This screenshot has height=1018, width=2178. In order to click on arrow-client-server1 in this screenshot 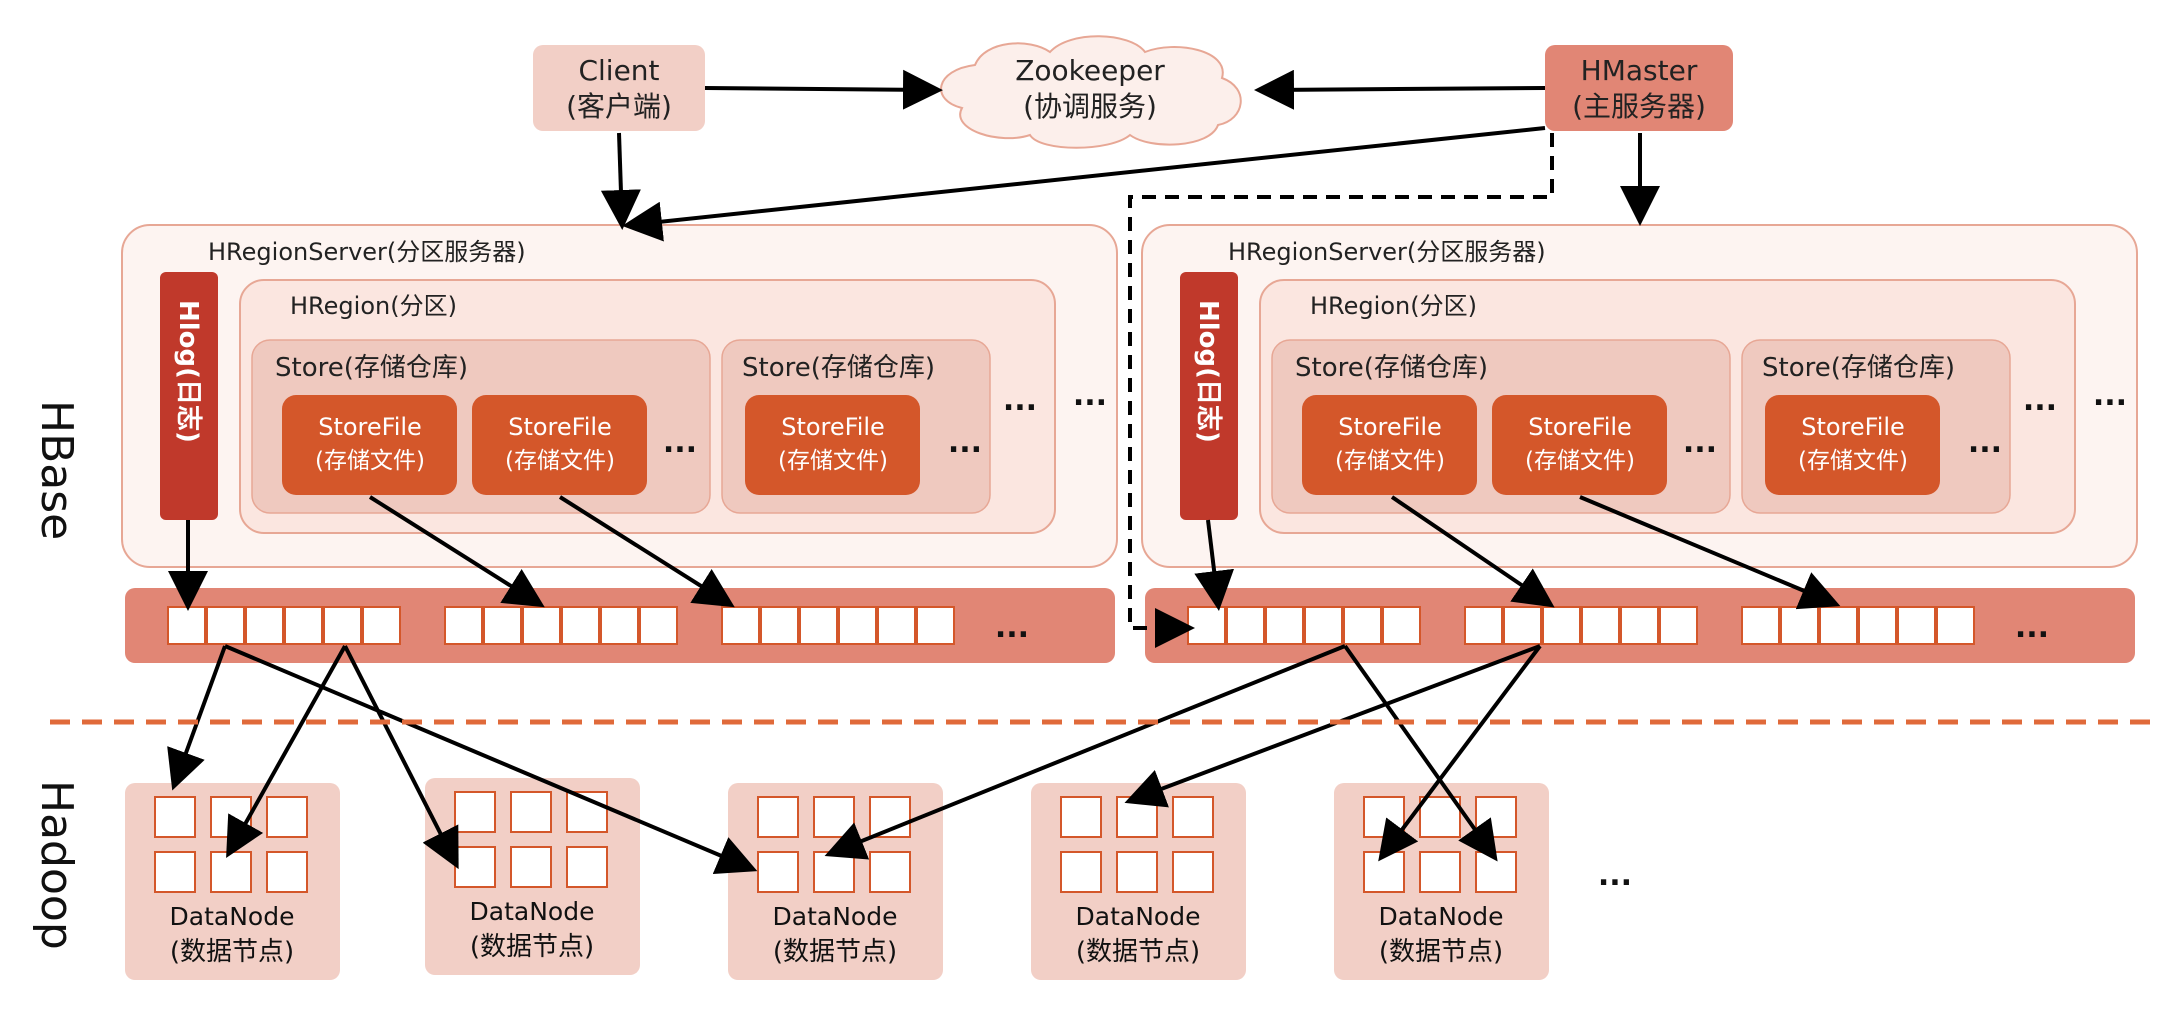, I will do `click(620, 181)`.